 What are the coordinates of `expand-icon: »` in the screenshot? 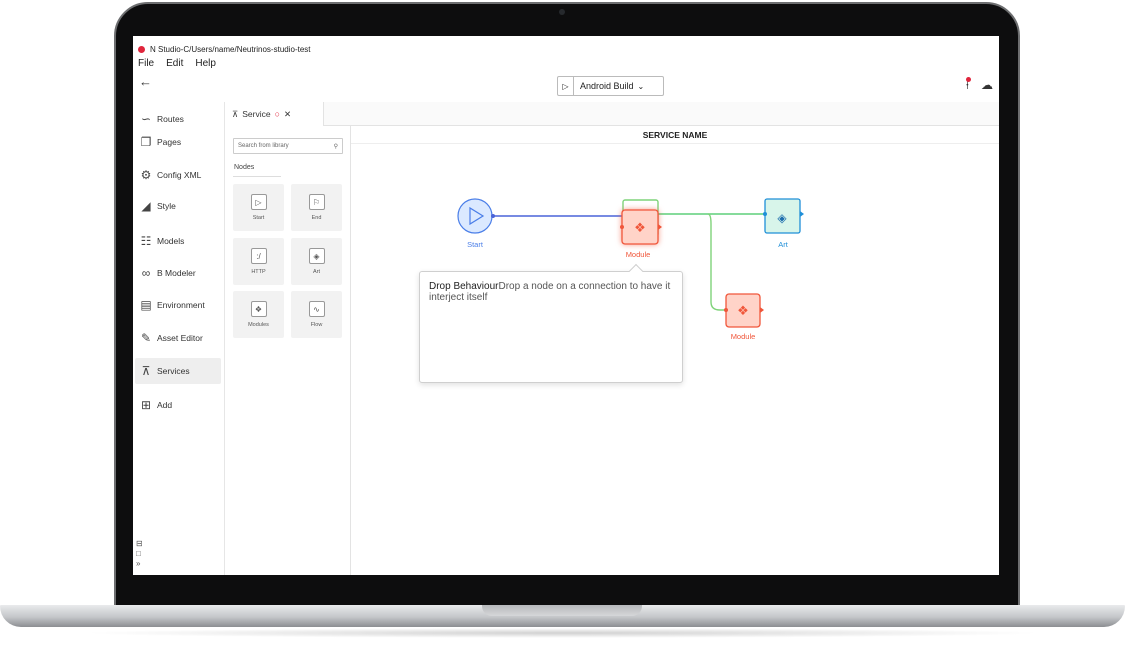 It's located at (139, 564).